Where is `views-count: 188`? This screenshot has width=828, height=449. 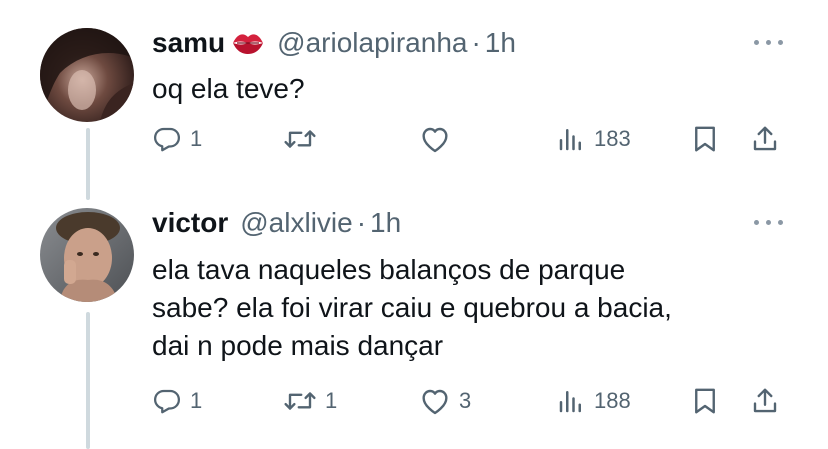
views-count: 188 is located at coordinates (612, 400).